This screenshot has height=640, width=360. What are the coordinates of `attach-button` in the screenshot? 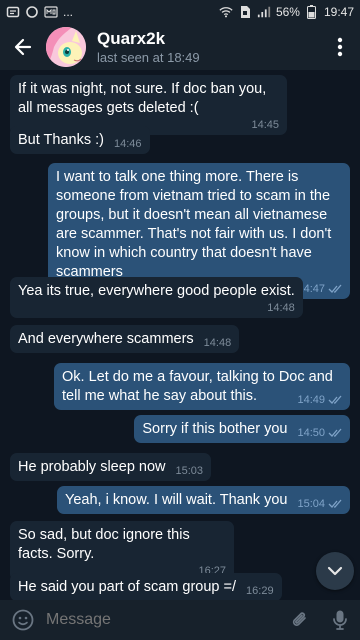 It's located at (300, 620).